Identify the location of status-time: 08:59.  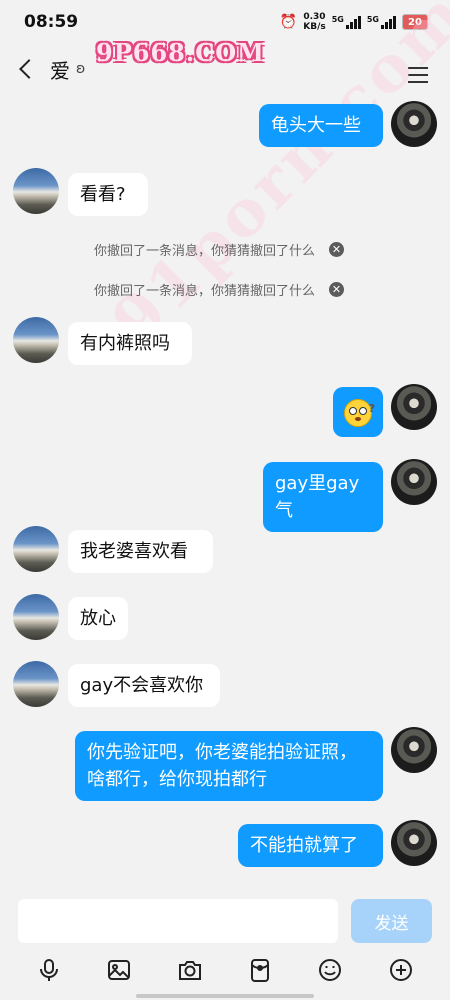
(51, 22).